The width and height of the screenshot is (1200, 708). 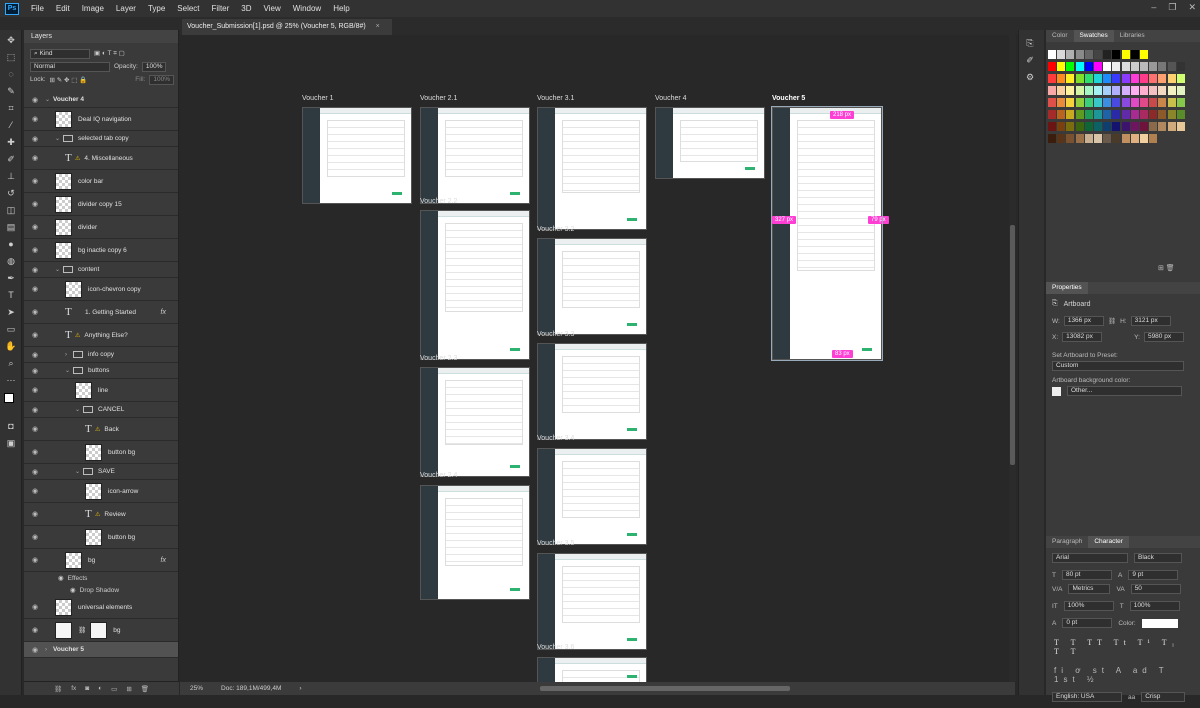 I want to click on x-field: 13082 px, so click(x=1082, y=337).